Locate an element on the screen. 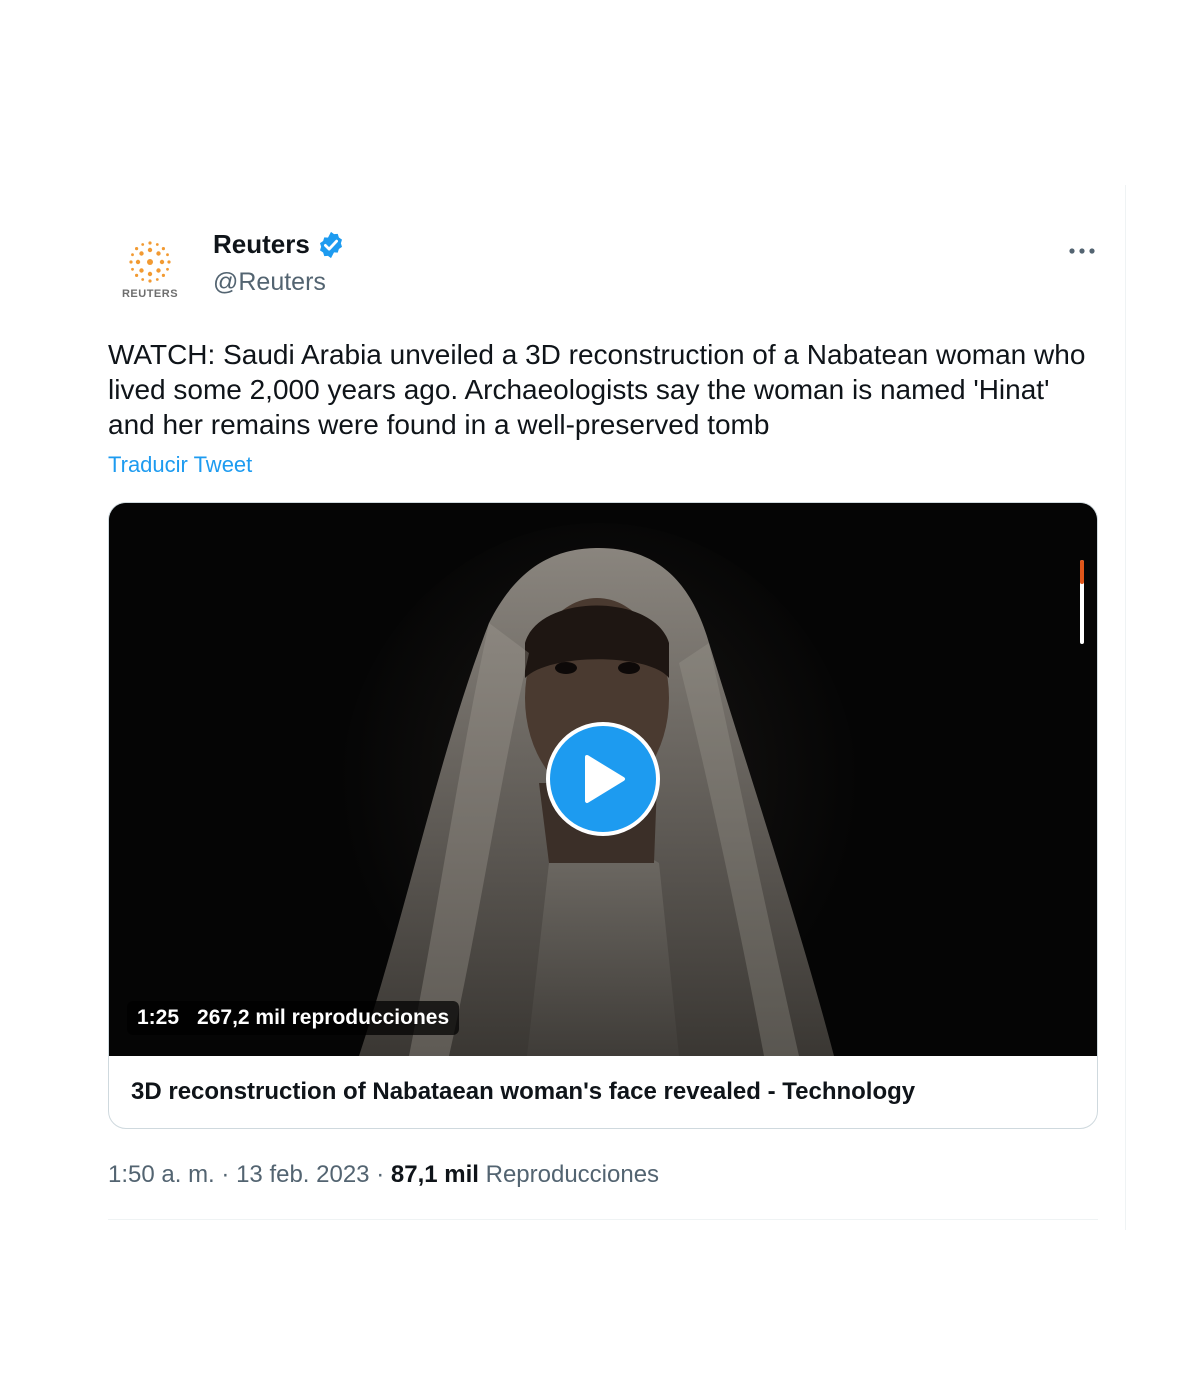 Image resolution: width=1200 pixels, height=1400 pixels. translate-tweet-link: Traducir Tweet is located at coordinates (180, 465).